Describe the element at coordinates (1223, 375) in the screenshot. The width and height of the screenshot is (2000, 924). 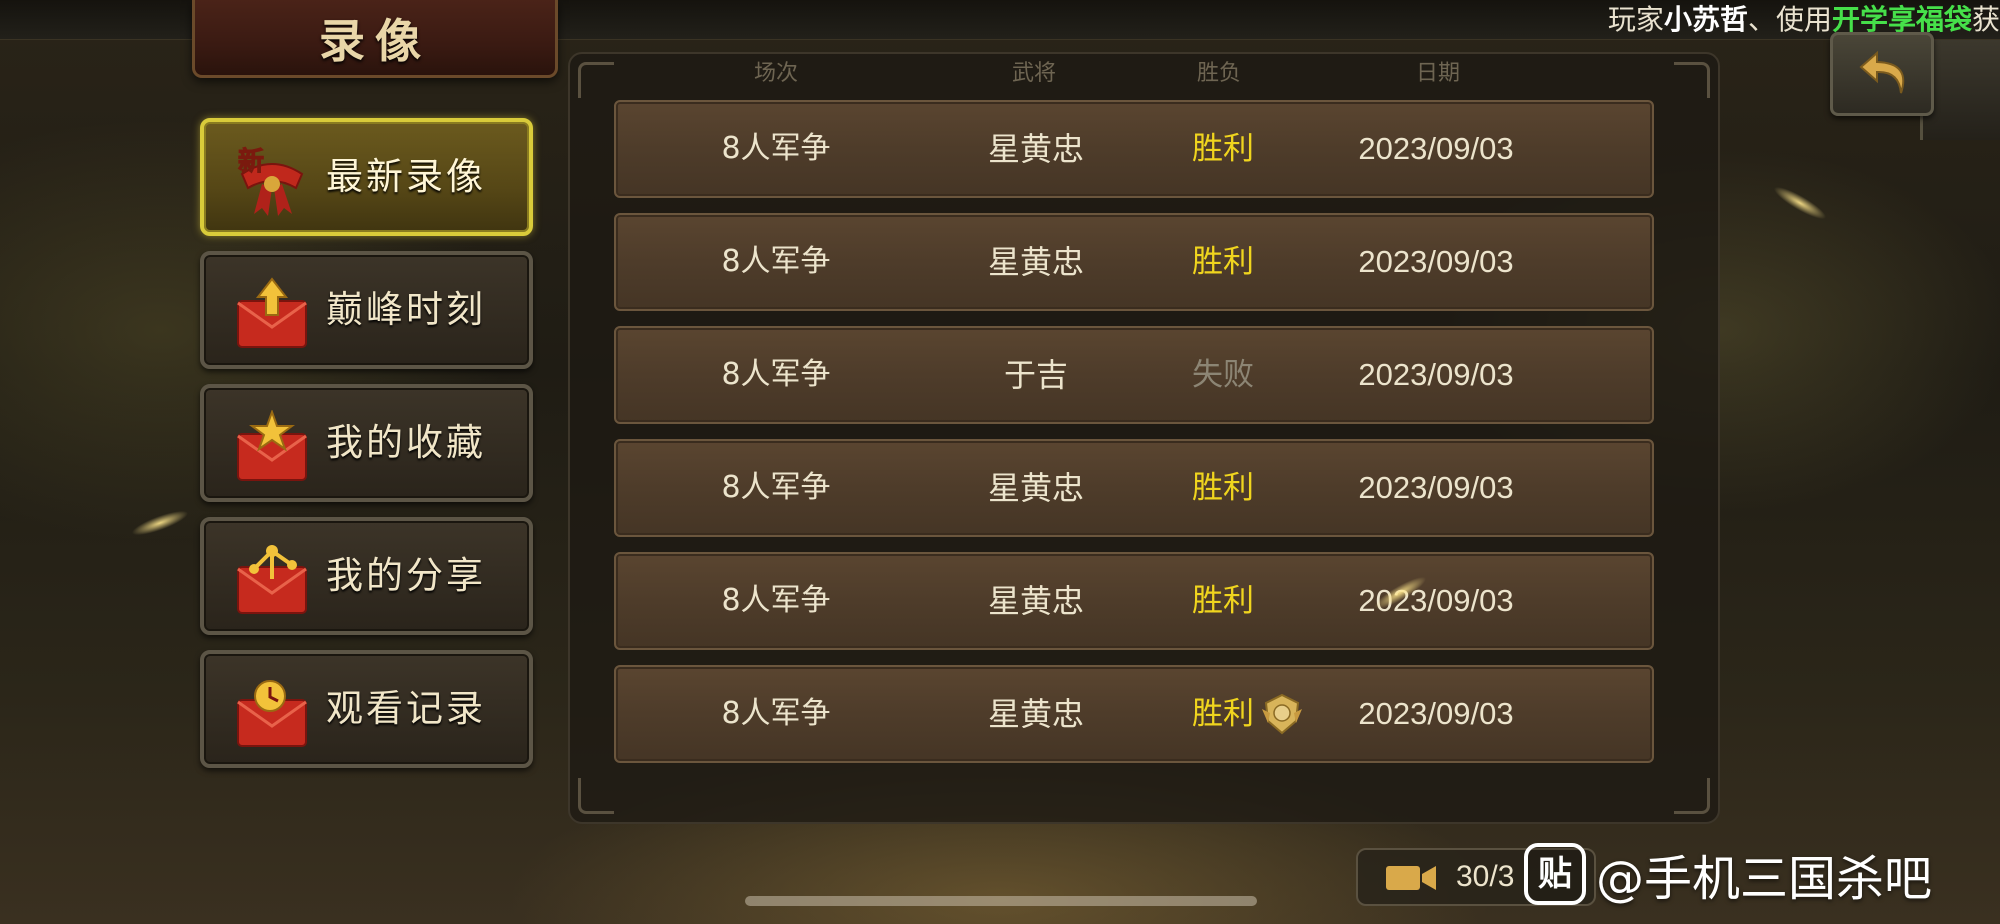
I see `row-result: 失败` at that location.